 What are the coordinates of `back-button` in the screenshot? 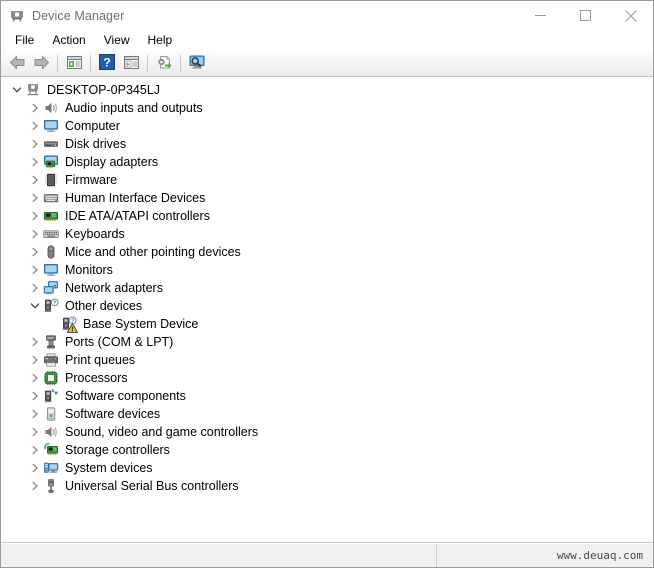 It's located at (17, 63).